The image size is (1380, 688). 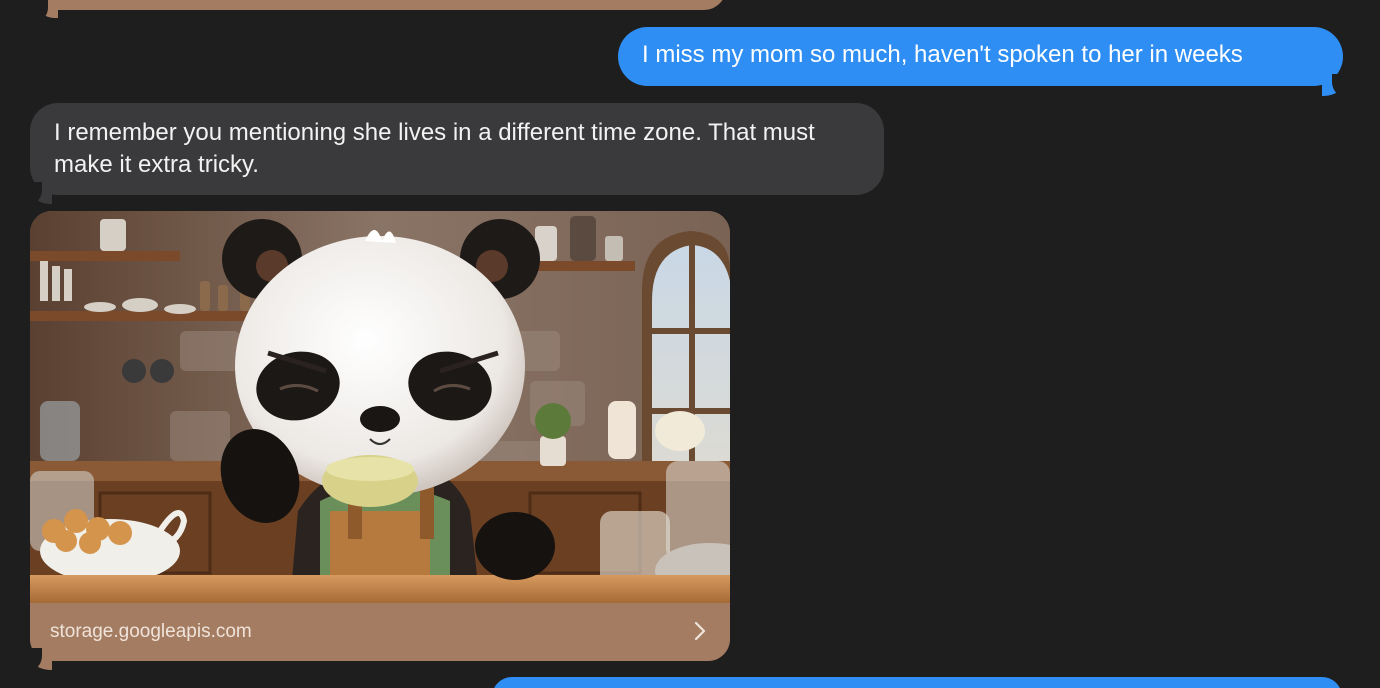 What do you see at coordinates (700, 631) in the screenshot?
I see `chevron-right-icon` at bounding box center [700, 631].